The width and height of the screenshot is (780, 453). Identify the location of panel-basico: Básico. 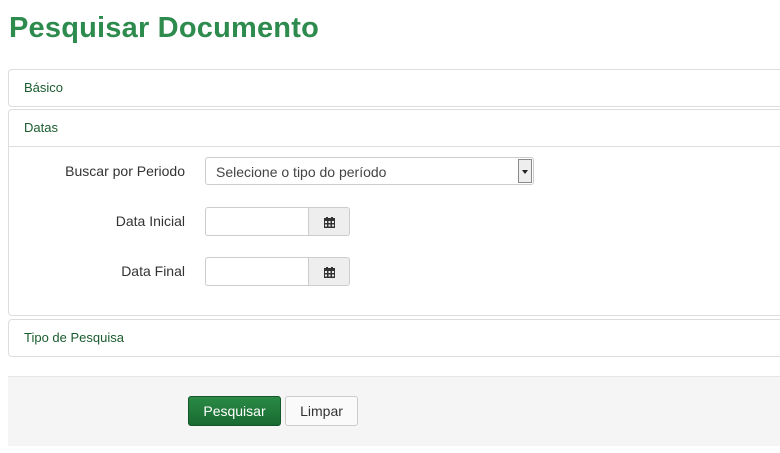
(394, 88).